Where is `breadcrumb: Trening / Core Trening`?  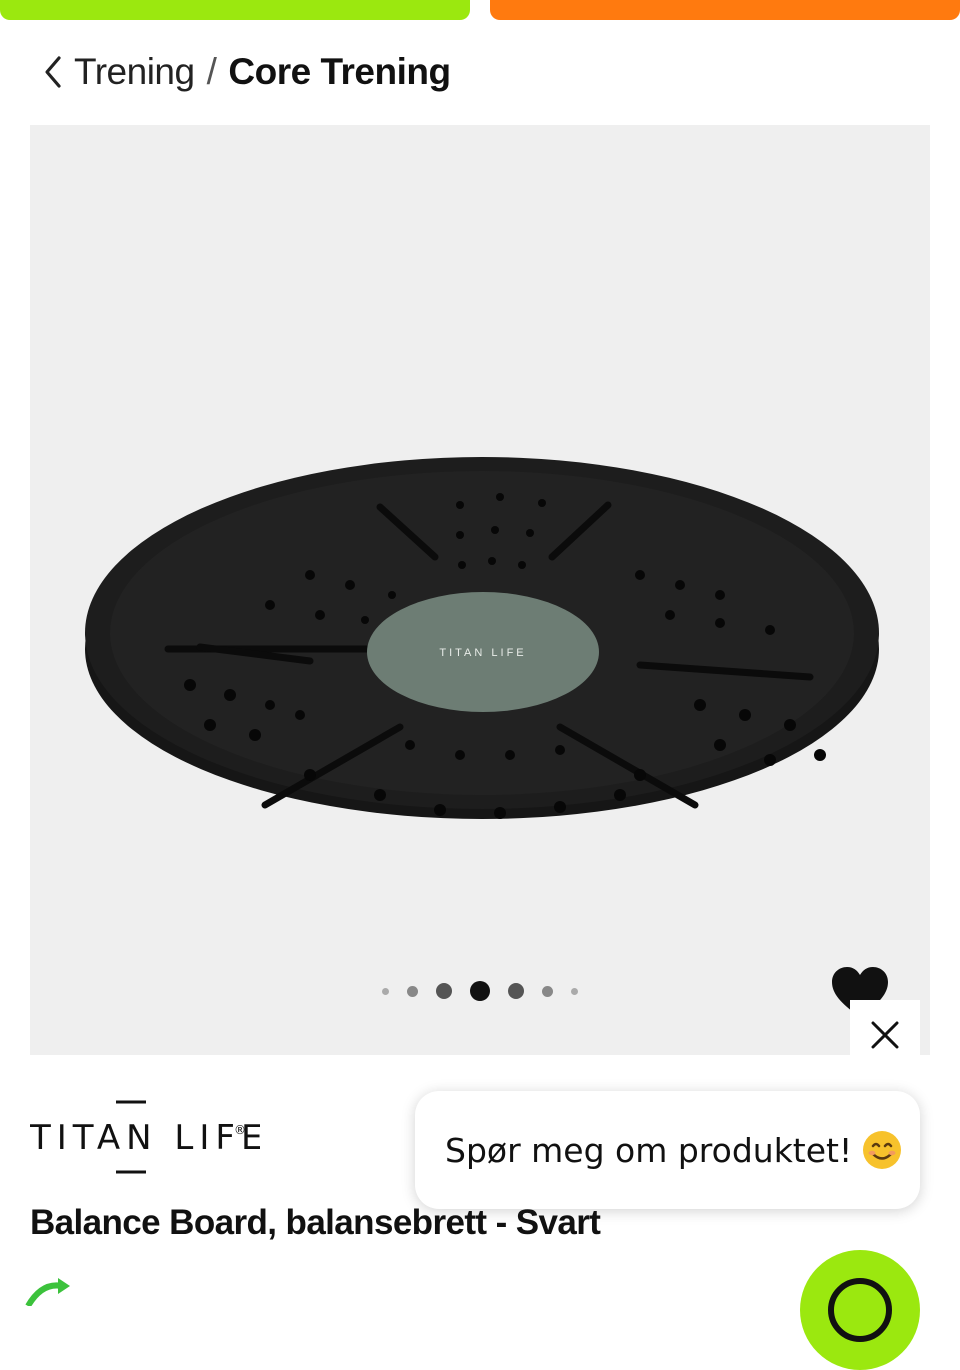
breadcrumb: Trening / Core Trening is located at coordinates (244, 72).